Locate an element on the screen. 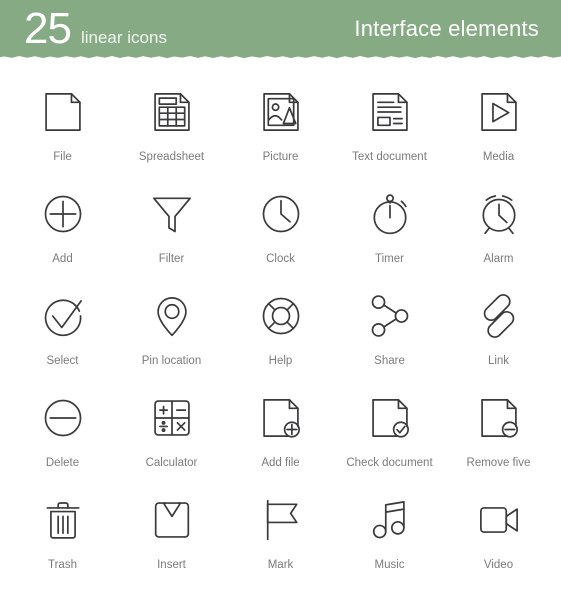 Image resolution: width=561 pixels, height=612 pixels. icon-cell-calculator: Calculator is located at coordinates (171, 433).